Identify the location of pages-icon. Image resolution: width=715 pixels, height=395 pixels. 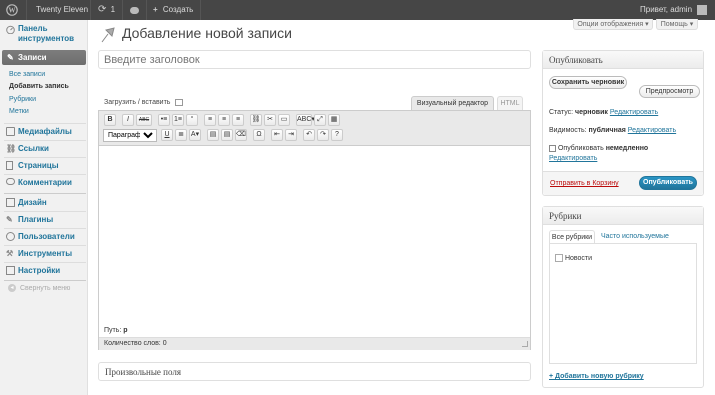
(9, 165).